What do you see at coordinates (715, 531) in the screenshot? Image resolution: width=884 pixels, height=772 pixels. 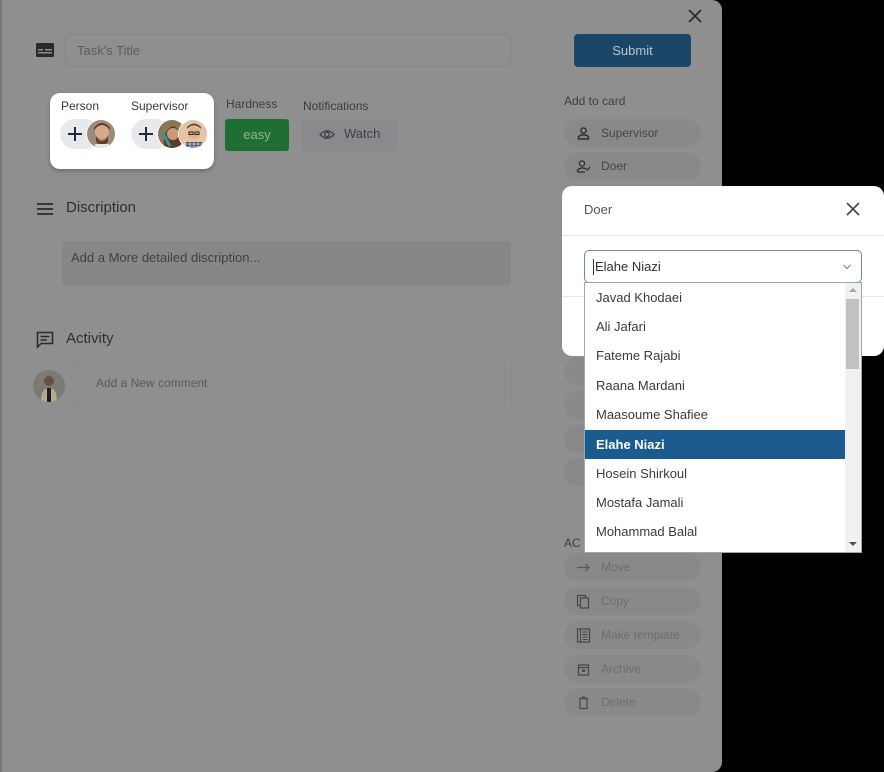 I see `doer-option: Mohammad Balal` at bounding box center [715, 531].